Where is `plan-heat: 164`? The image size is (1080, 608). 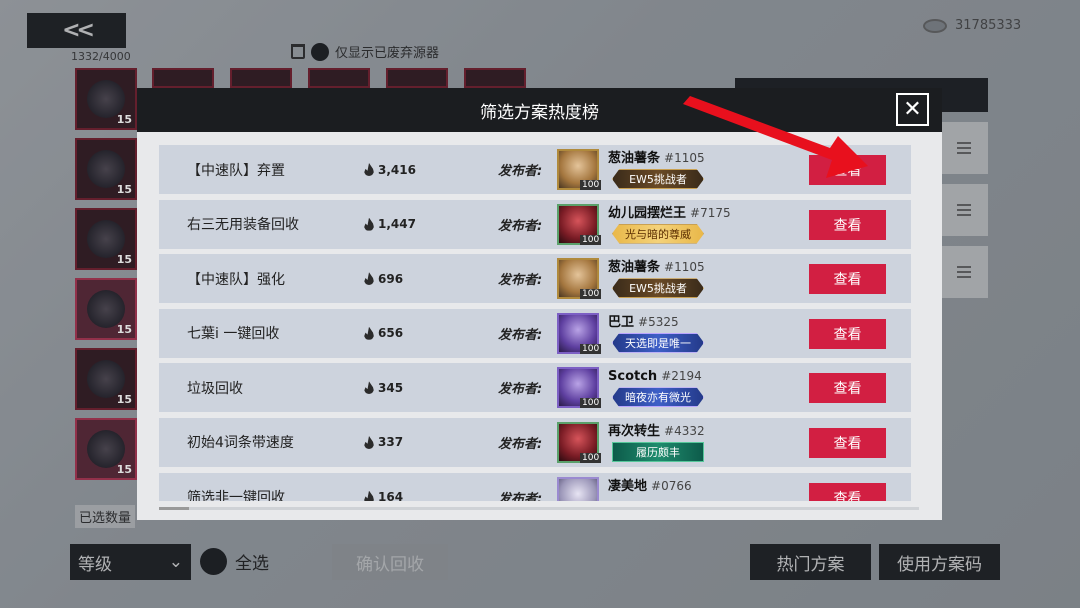
plan-heat: 164 is located at coordinates (383, 495).